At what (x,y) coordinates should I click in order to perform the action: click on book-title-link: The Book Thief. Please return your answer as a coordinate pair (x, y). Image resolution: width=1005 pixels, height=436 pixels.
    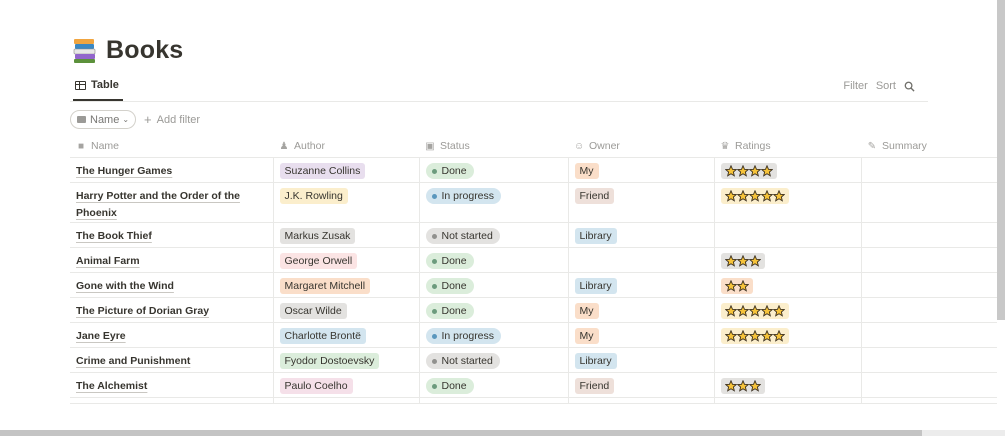
    Looking at the image, I should click on (114, 236).